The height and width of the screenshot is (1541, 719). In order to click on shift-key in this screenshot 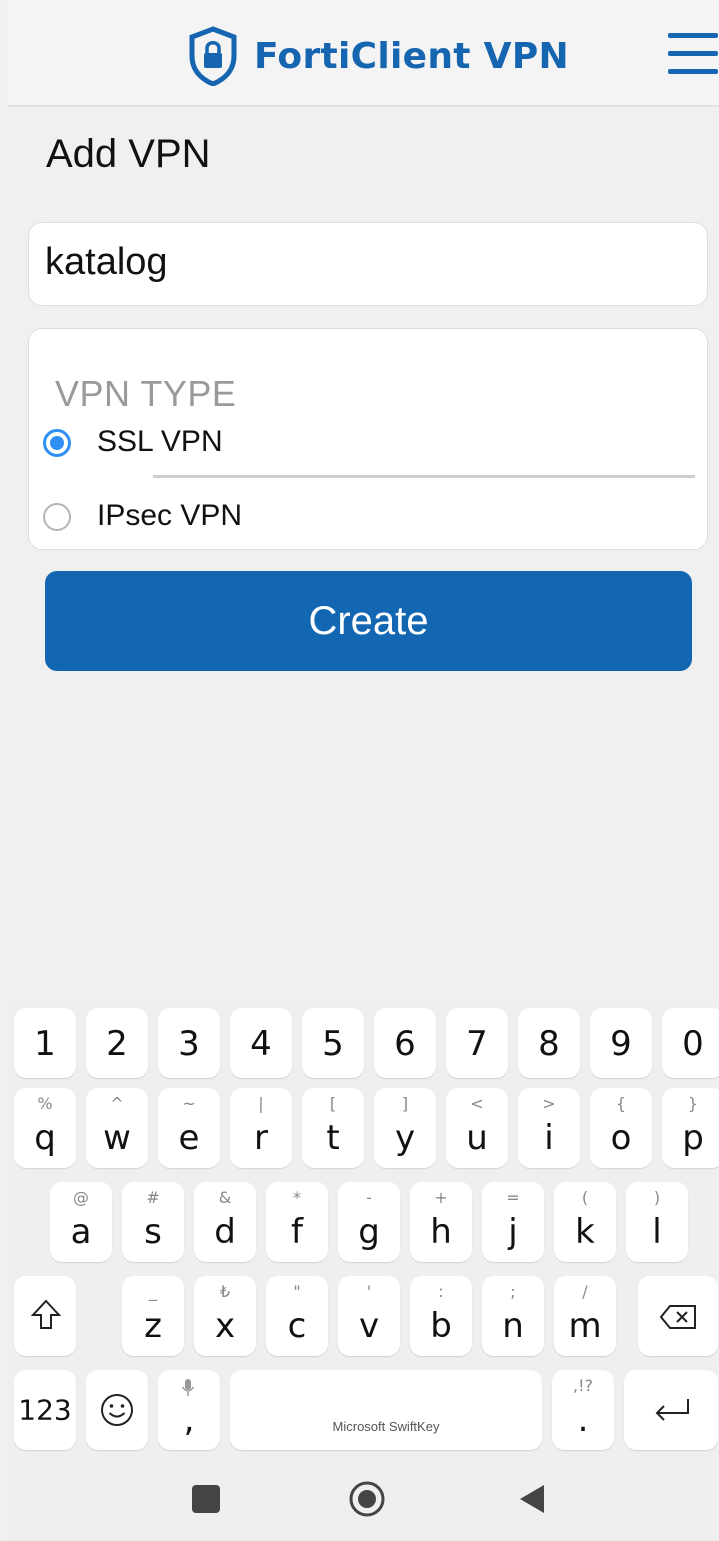, I will do `click(45, 1316)`.